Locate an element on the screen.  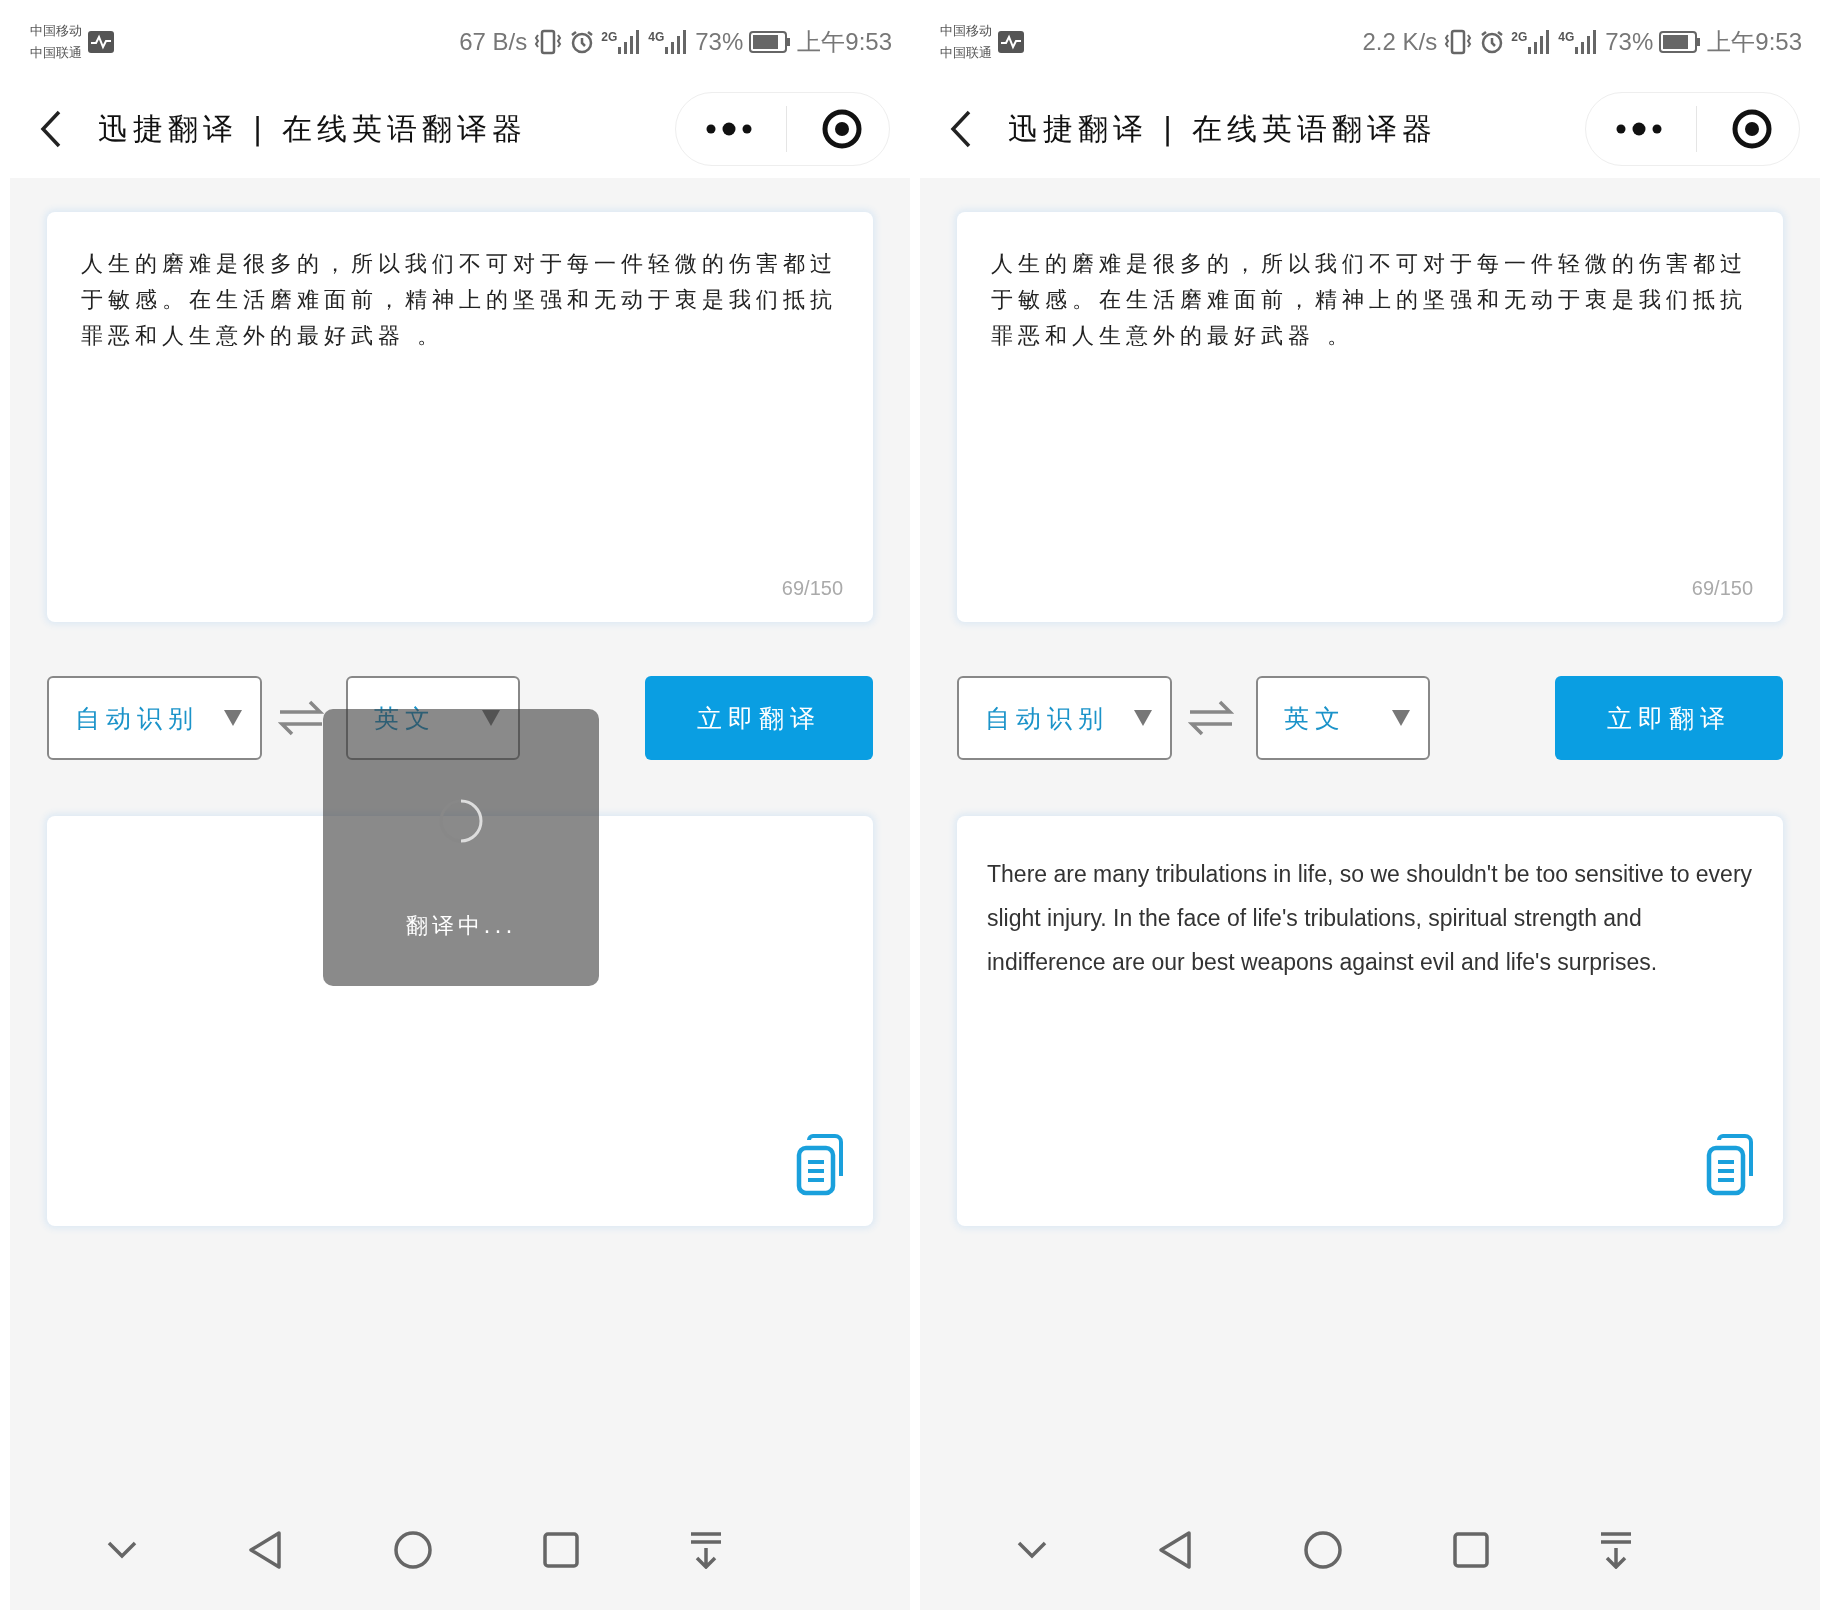
spinner-icon is located at coordinates (461, 821).